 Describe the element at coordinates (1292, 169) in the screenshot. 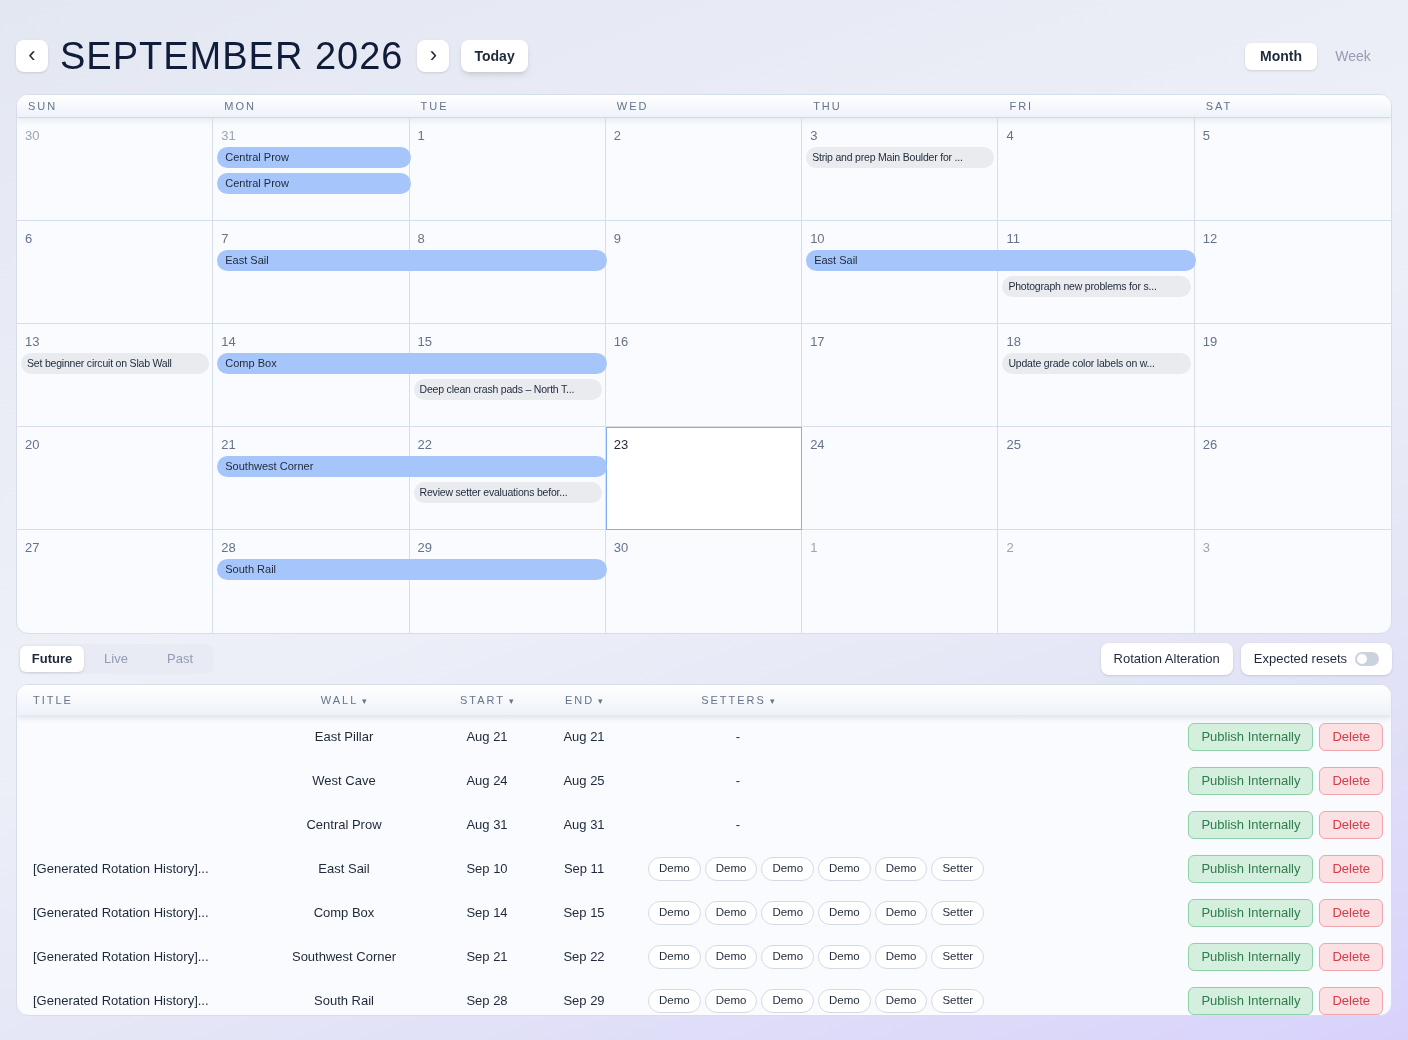

I see `day-cell: 5` at that location.